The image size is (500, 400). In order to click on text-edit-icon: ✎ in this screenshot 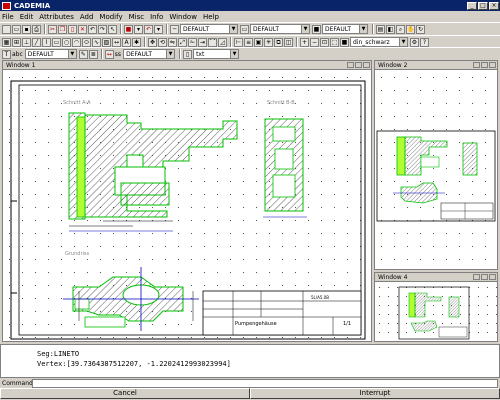, I will do `click(83, 54)`.